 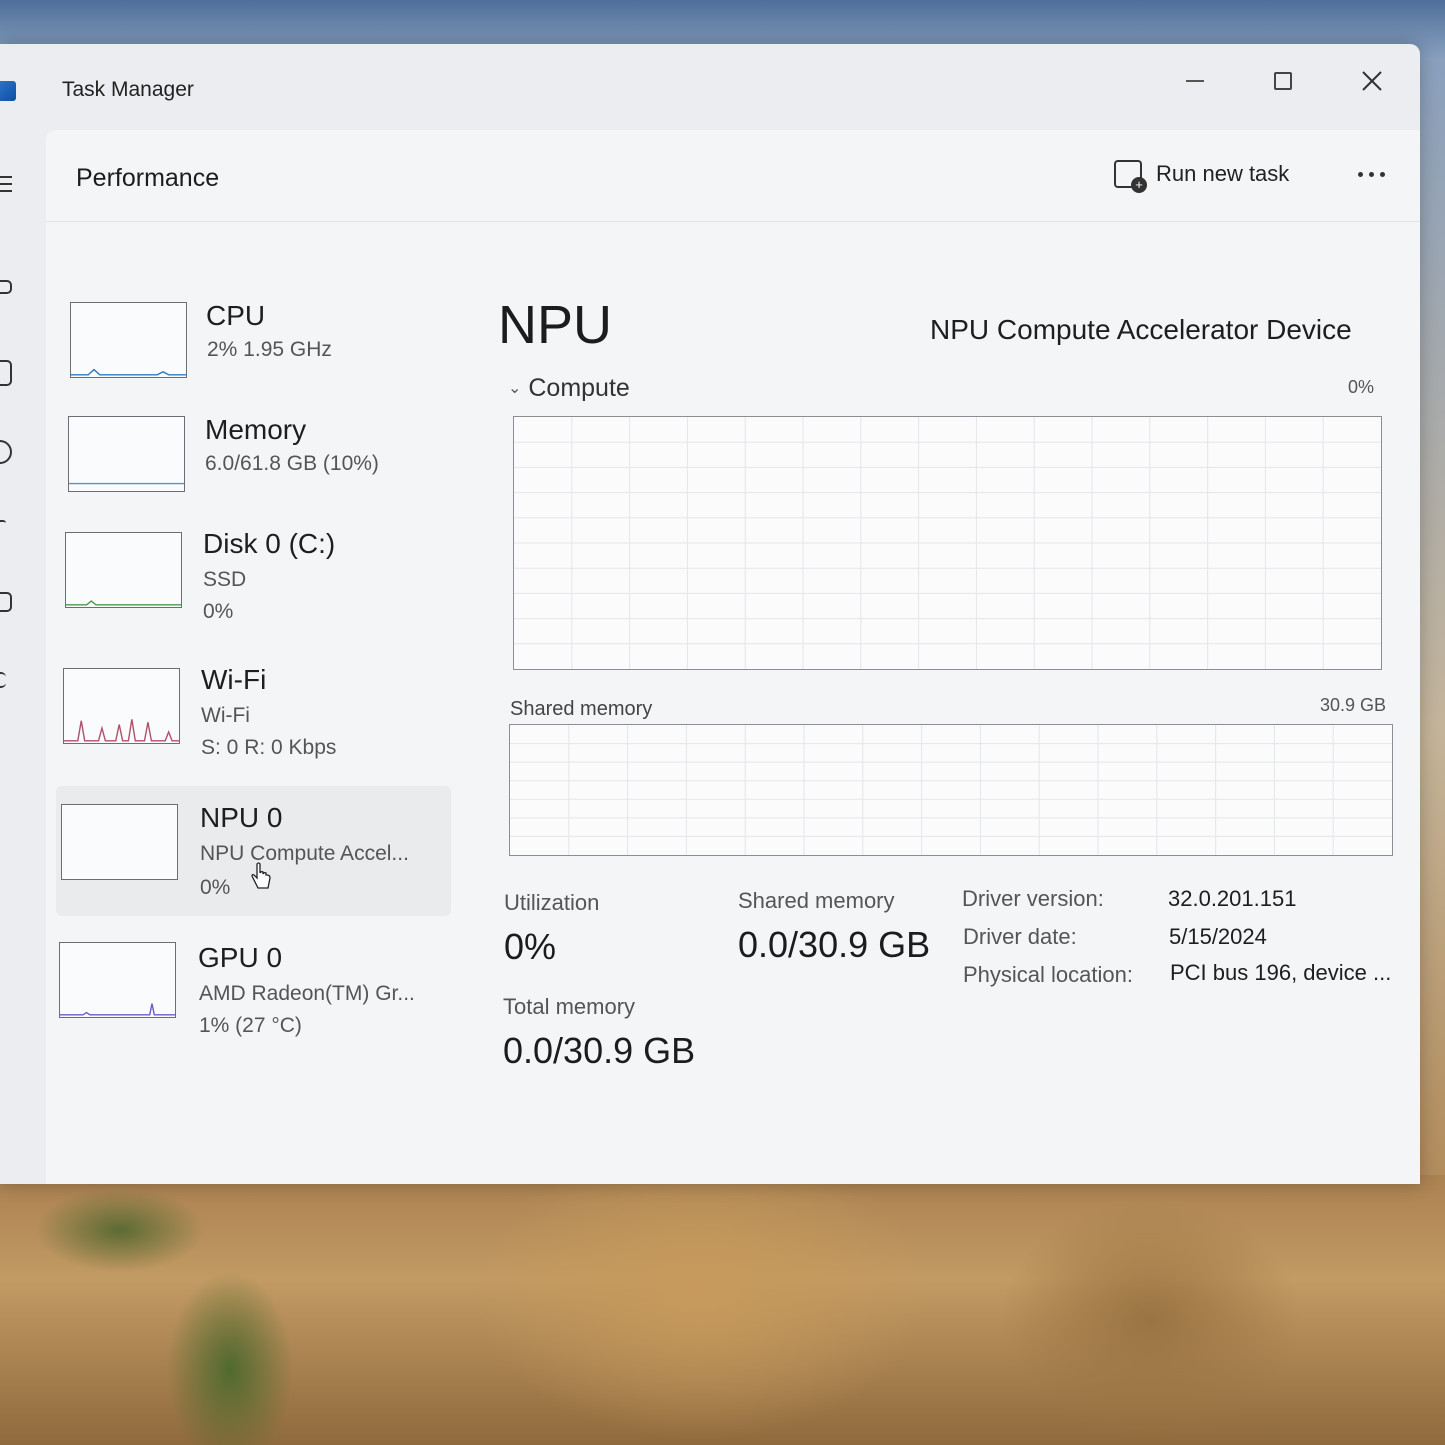 I want to click on detail-title: NPU, so click(x=555, y=325).